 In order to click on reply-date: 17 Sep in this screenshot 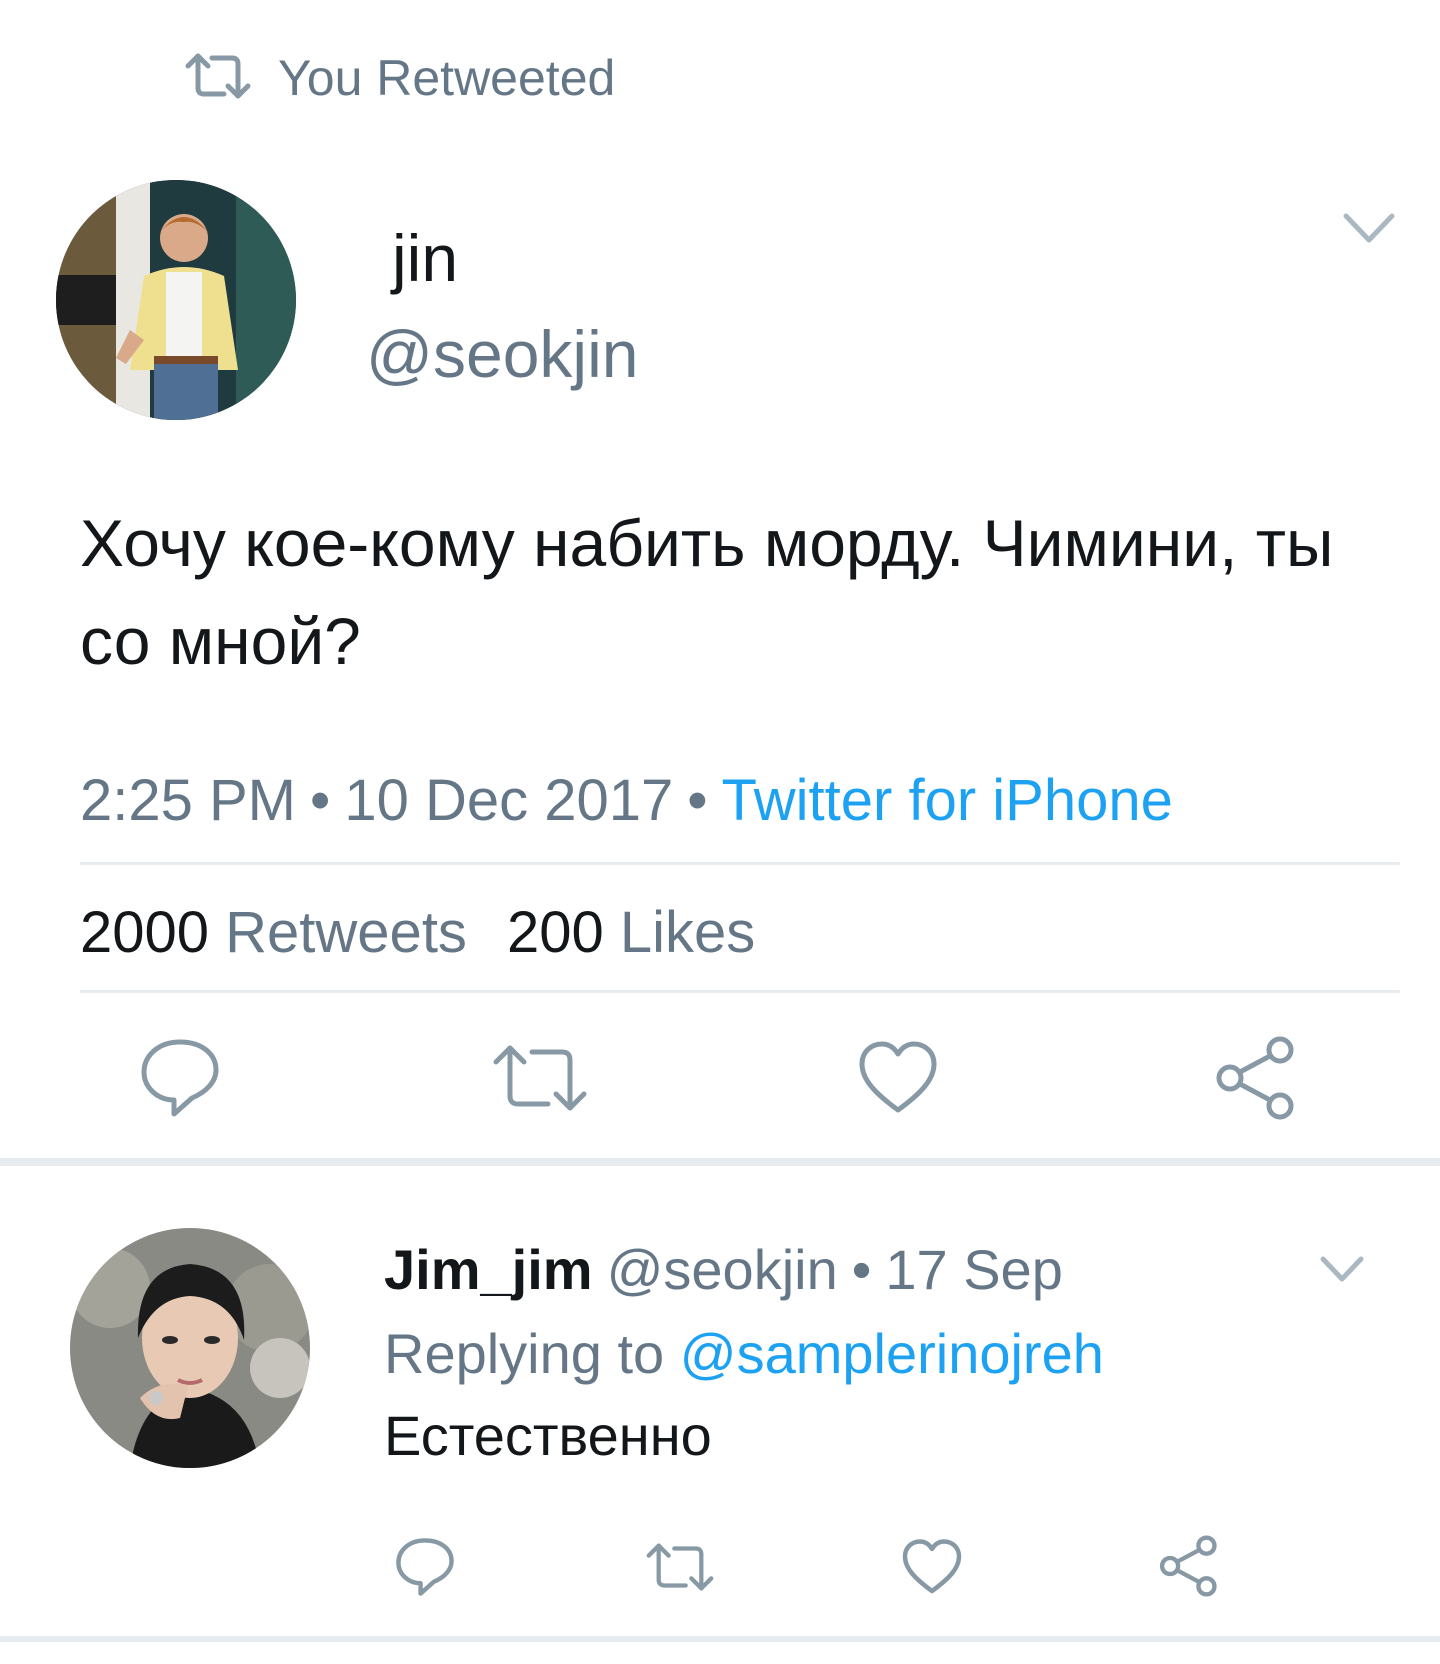, I will do `click(974, 1269)`.